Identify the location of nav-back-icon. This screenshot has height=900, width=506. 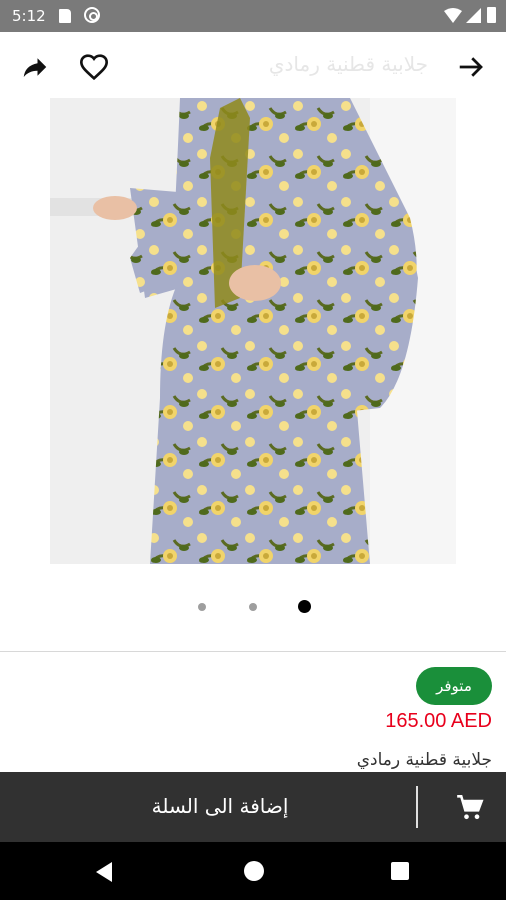
(104, 872).